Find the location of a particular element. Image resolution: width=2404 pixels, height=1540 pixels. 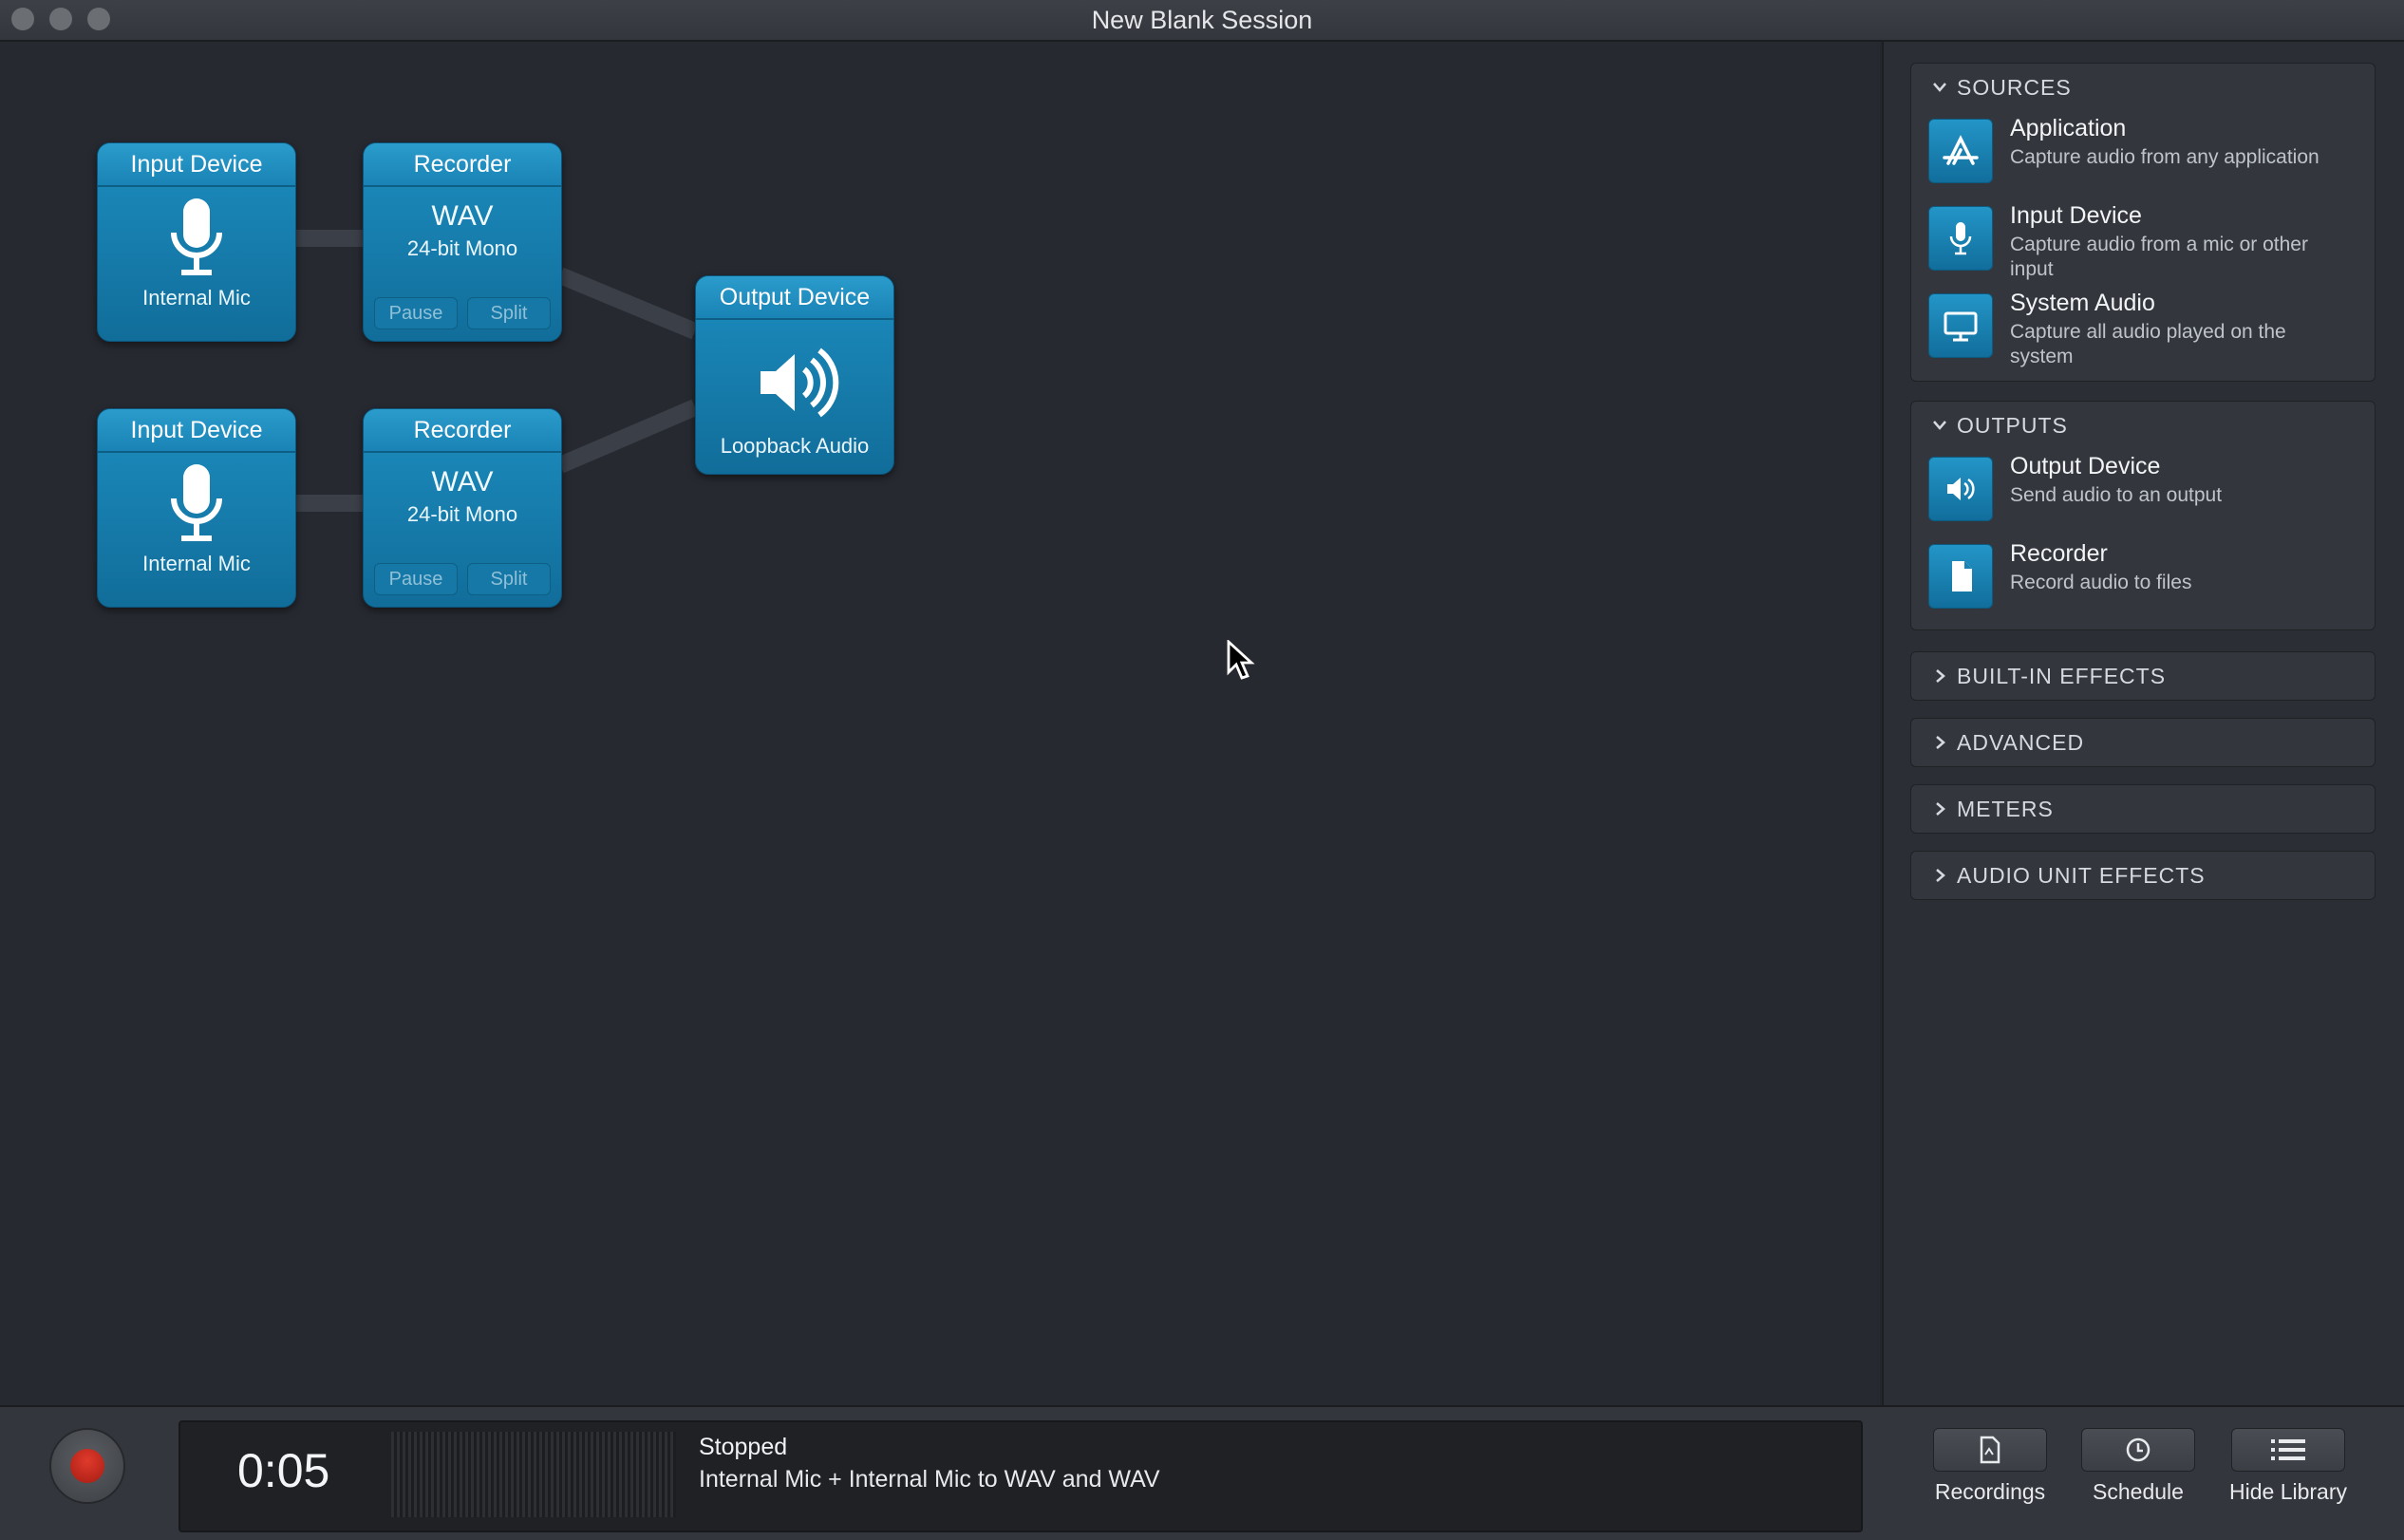

library-item-description: Send audio to an output is located at coordinates (2116, 495).